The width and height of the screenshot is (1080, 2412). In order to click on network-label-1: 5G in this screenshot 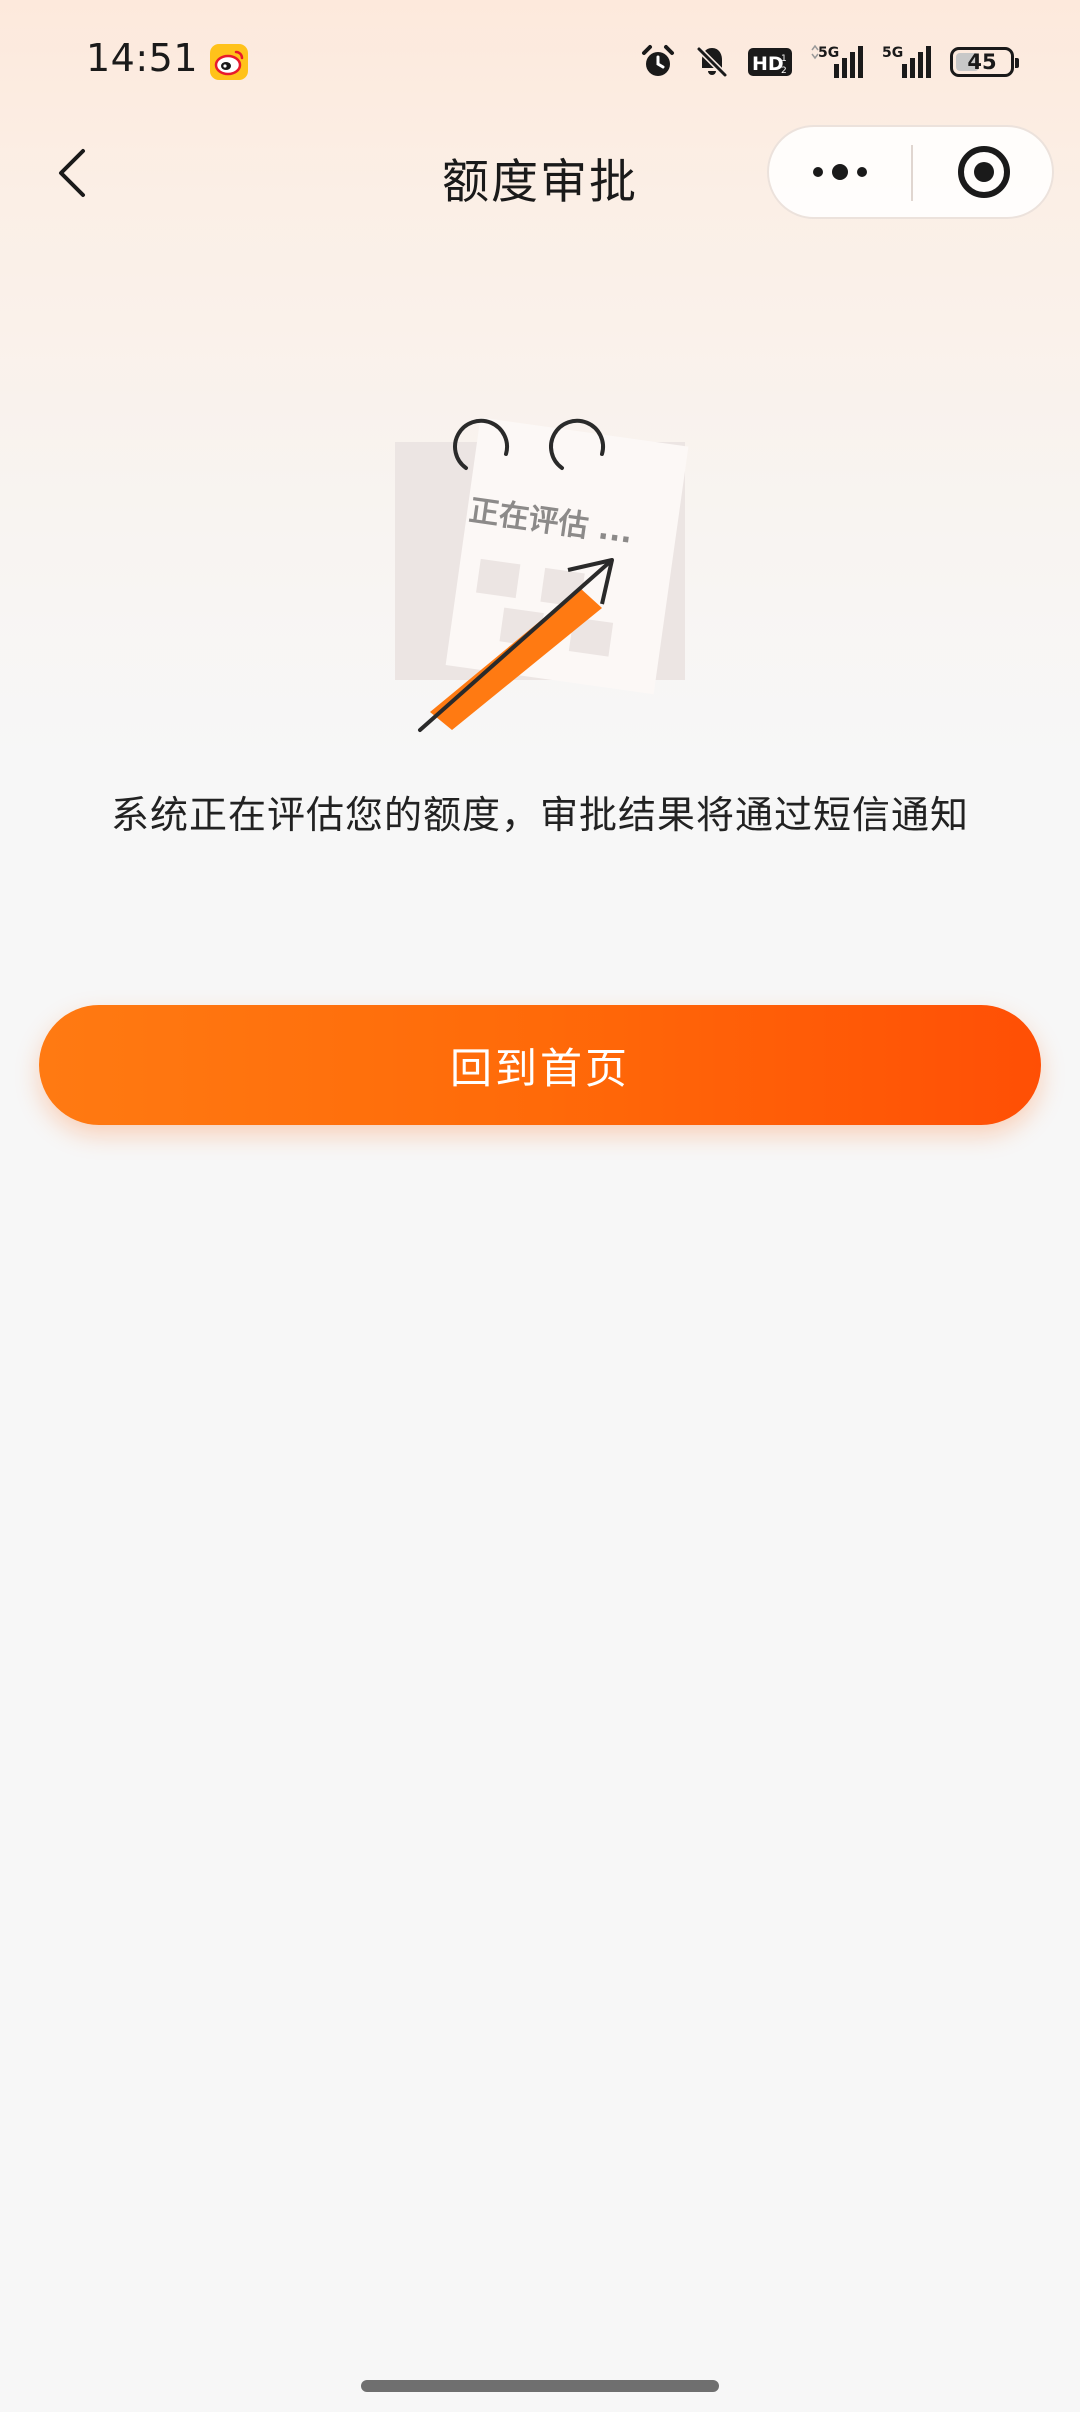, I will do `click(828, 53)`.